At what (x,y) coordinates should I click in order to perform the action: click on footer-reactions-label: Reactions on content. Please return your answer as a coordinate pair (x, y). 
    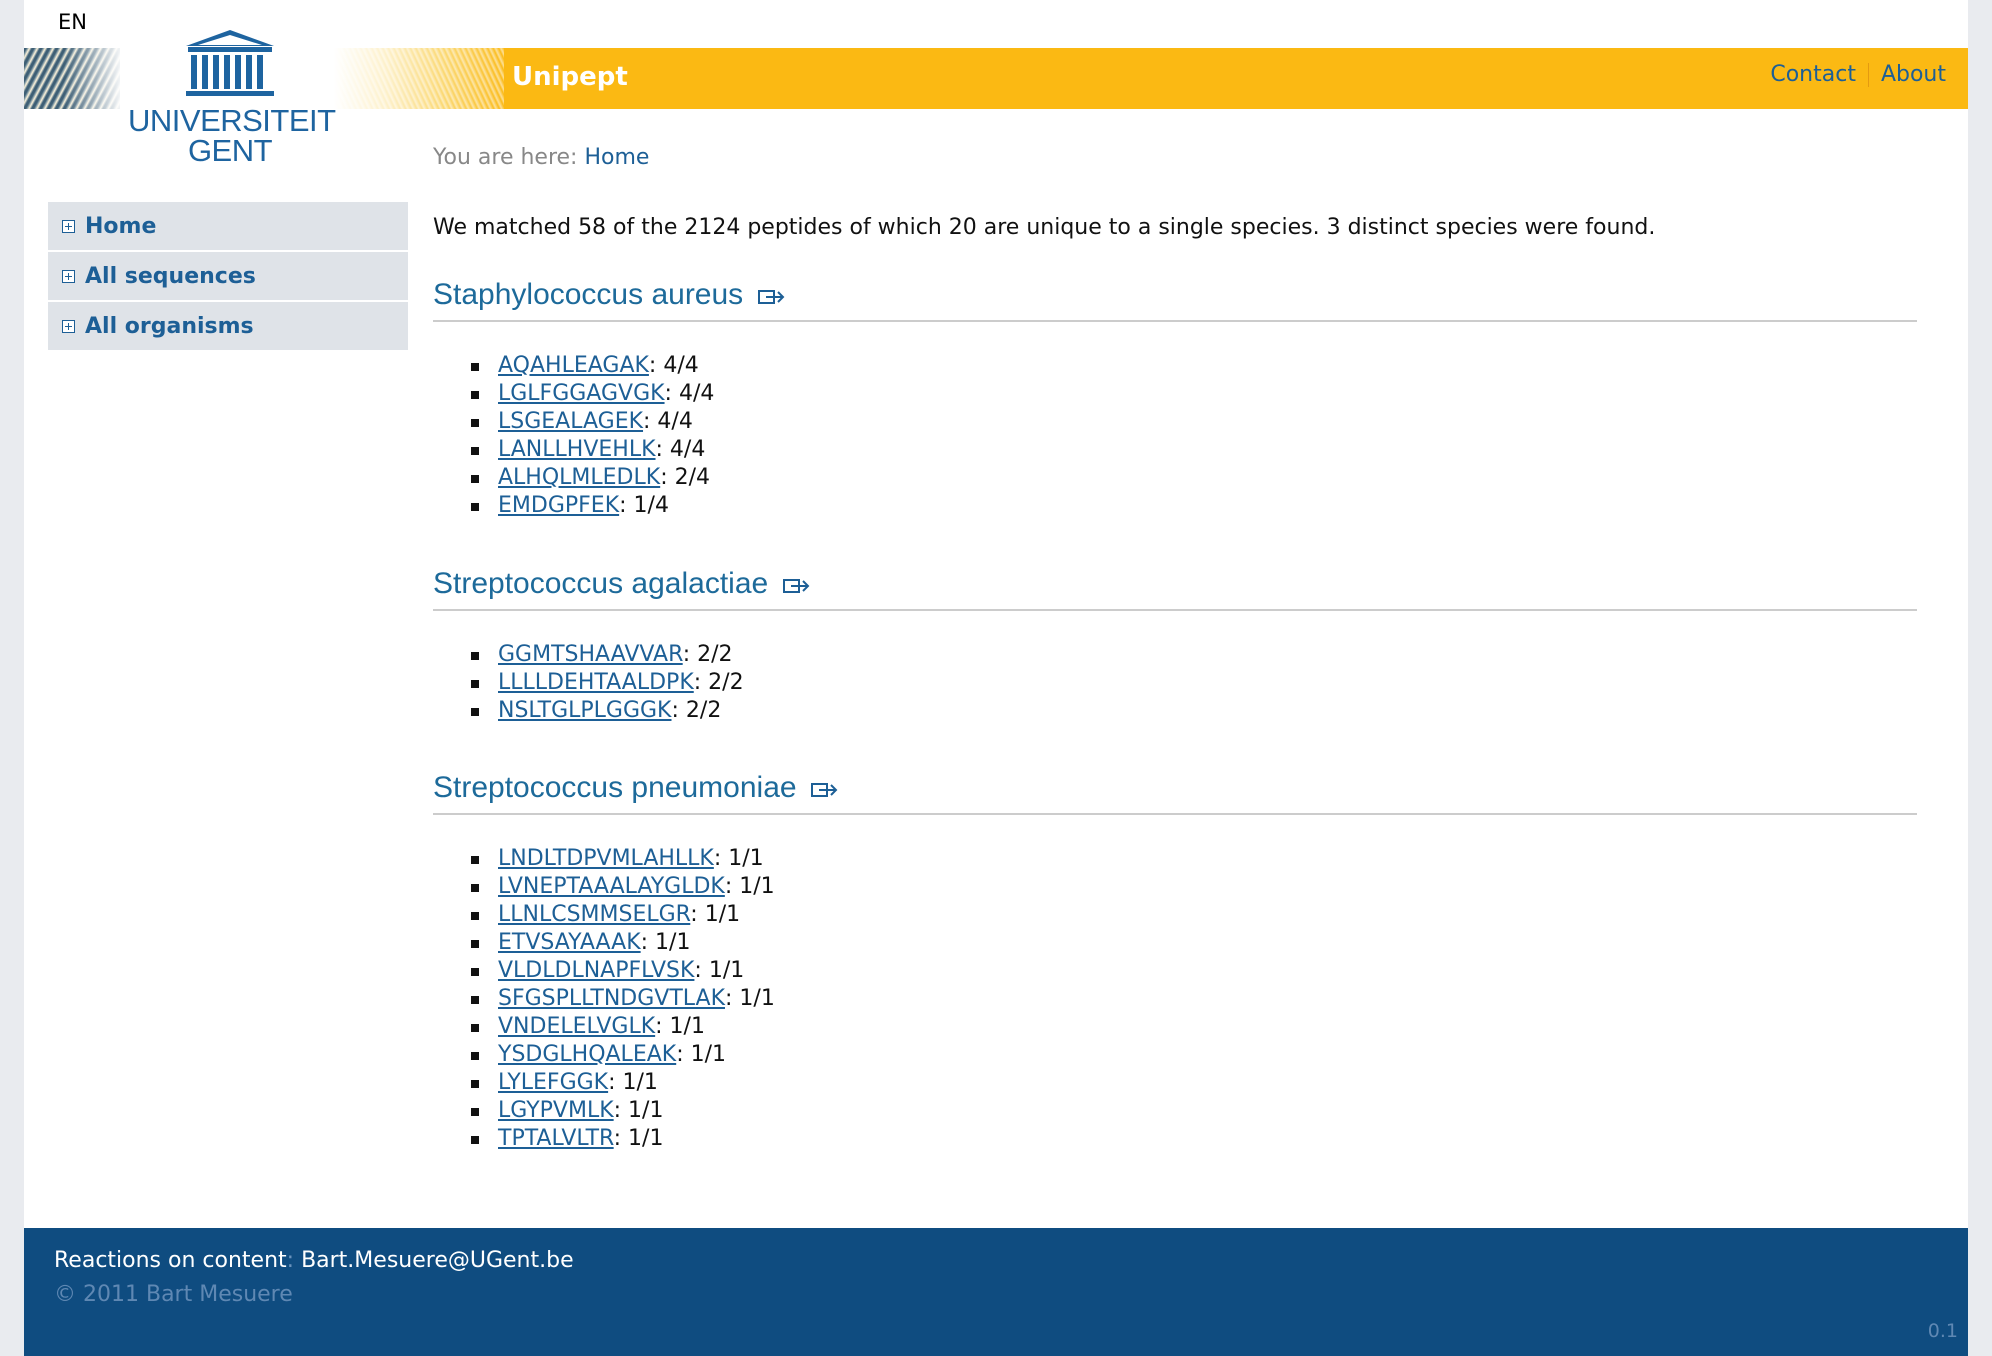
    Looking at the image, I should click on (170, 1260).